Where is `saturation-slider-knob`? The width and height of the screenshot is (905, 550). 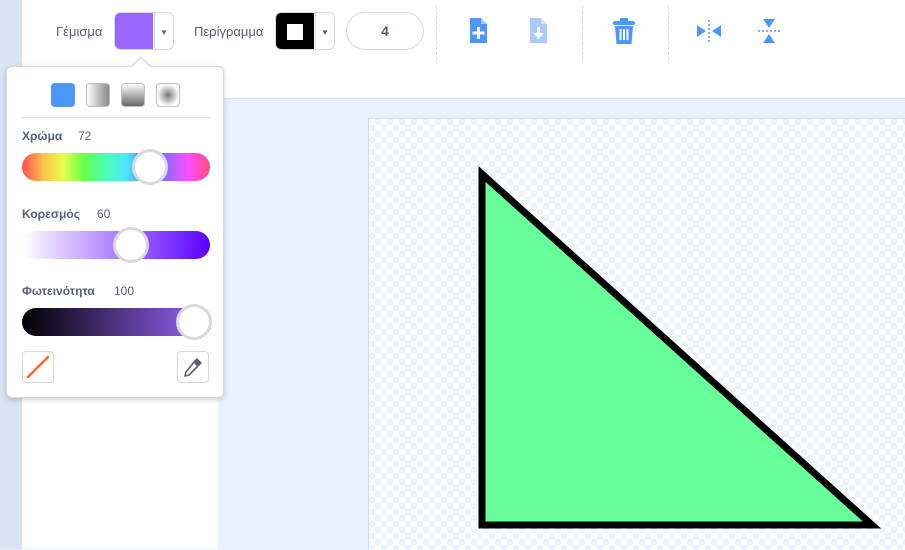
saturation-slider-knob is located at coordinates (131, 245).